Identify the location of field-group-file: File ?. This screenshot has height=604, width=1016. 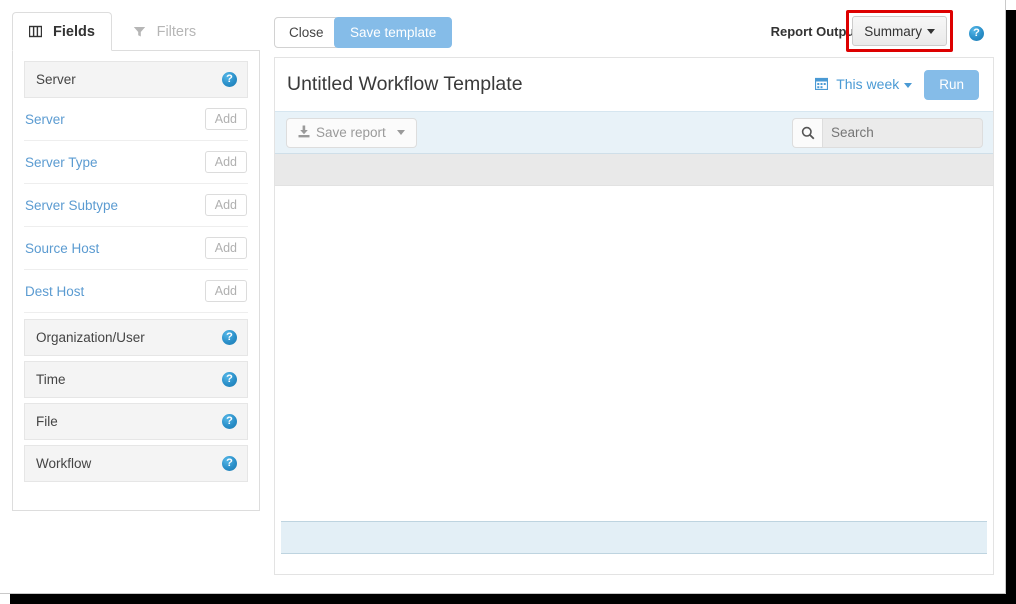
(136, 421).